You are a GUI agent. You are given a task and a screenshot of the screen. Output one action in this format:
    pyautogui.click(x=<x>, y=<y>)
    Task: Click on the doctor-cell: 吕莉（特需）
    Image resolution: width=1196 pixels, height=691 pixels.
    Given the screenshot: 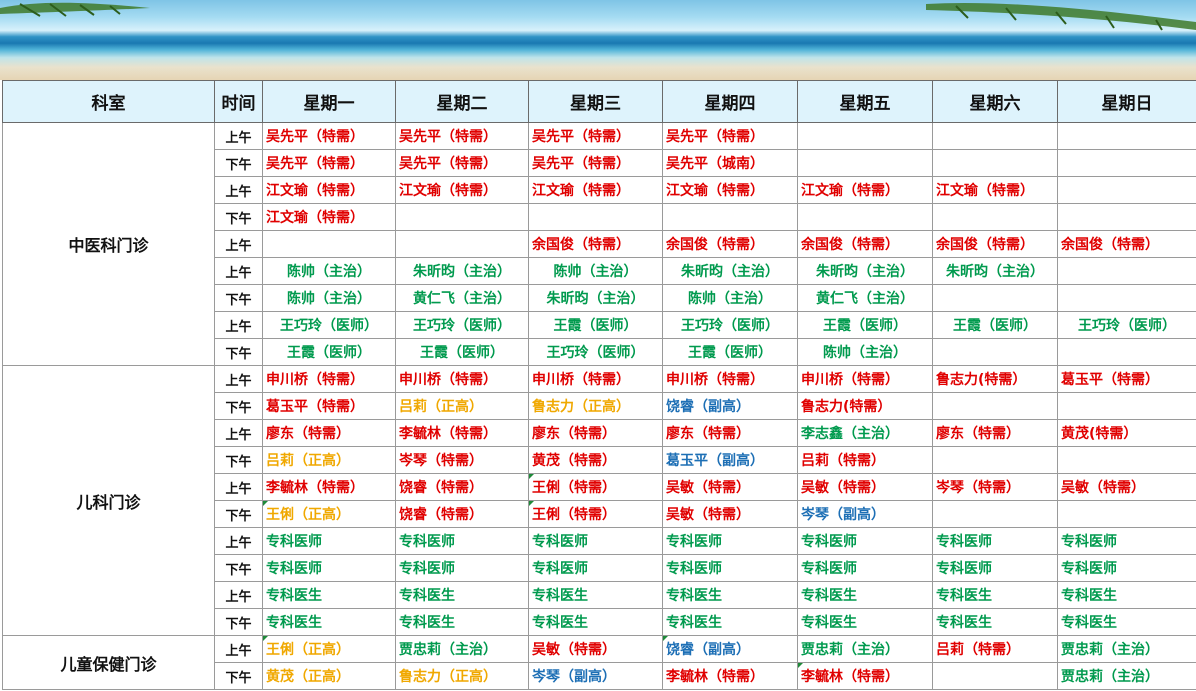 What is the action you would take?
    pyautogui.click(x=995, y=649)
    